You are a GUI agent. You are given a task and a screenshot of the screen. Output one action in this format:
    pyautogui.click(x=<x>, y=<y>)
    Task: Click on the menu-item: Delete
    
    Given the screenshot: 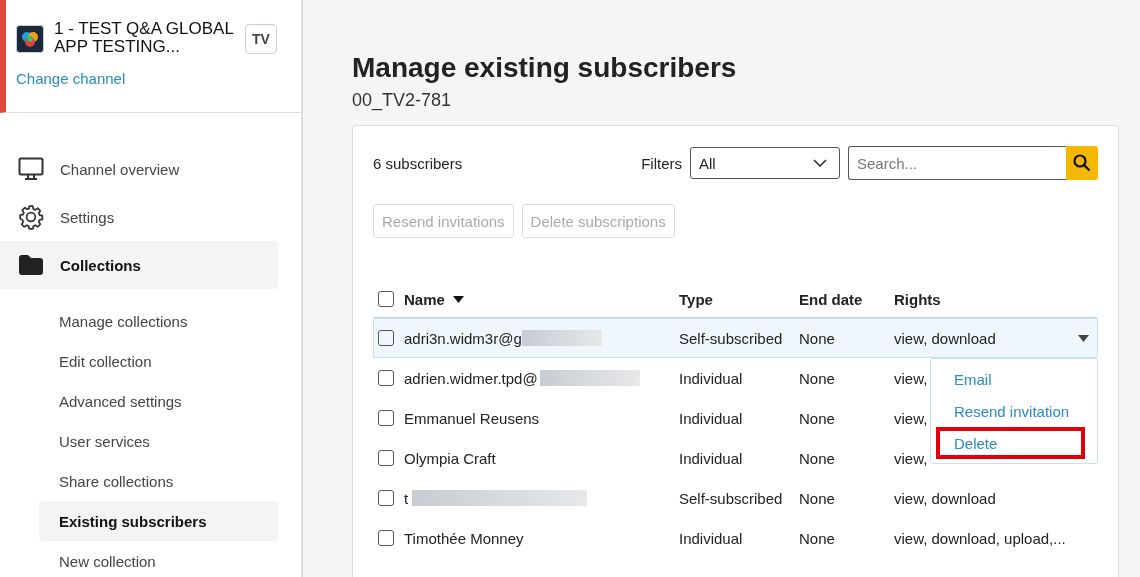 What is the action you would take?
    pyautogui.click(x=1010, y=443)
    